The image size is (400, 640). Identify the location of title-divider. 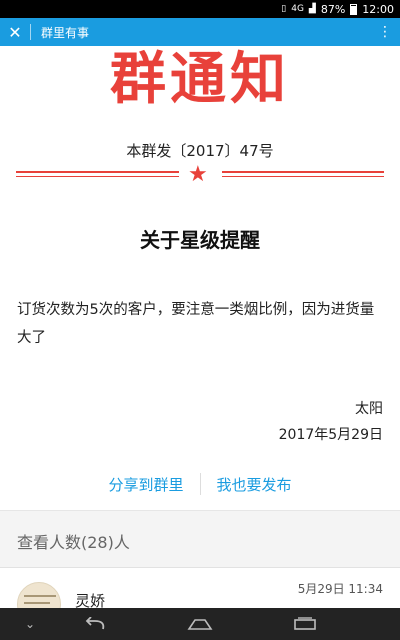
(30, 32).